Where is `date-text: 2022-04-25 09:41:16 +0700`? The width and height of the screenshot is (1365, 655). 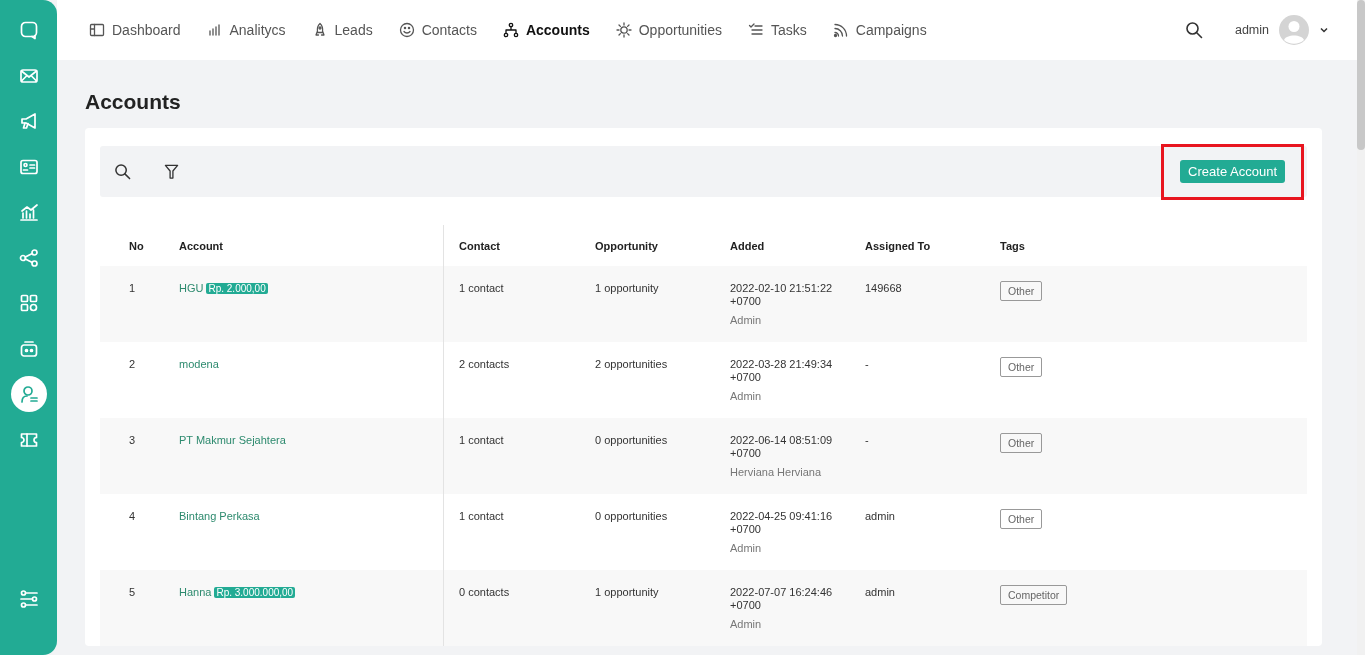
date-text: 2022-04-25 09:41:16 +0700 is located at coordinates (782, 523).